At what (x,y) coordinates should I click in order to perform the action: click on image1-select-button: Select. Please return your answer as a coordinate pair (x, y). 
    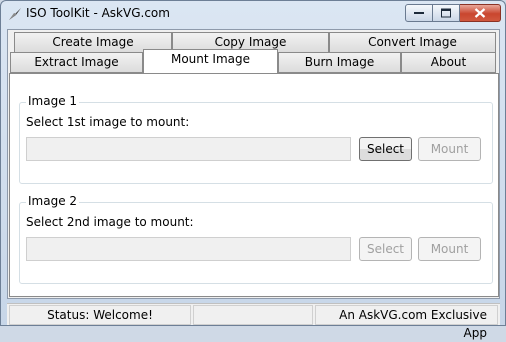
    Looking at the image, I should click on (385, 149).